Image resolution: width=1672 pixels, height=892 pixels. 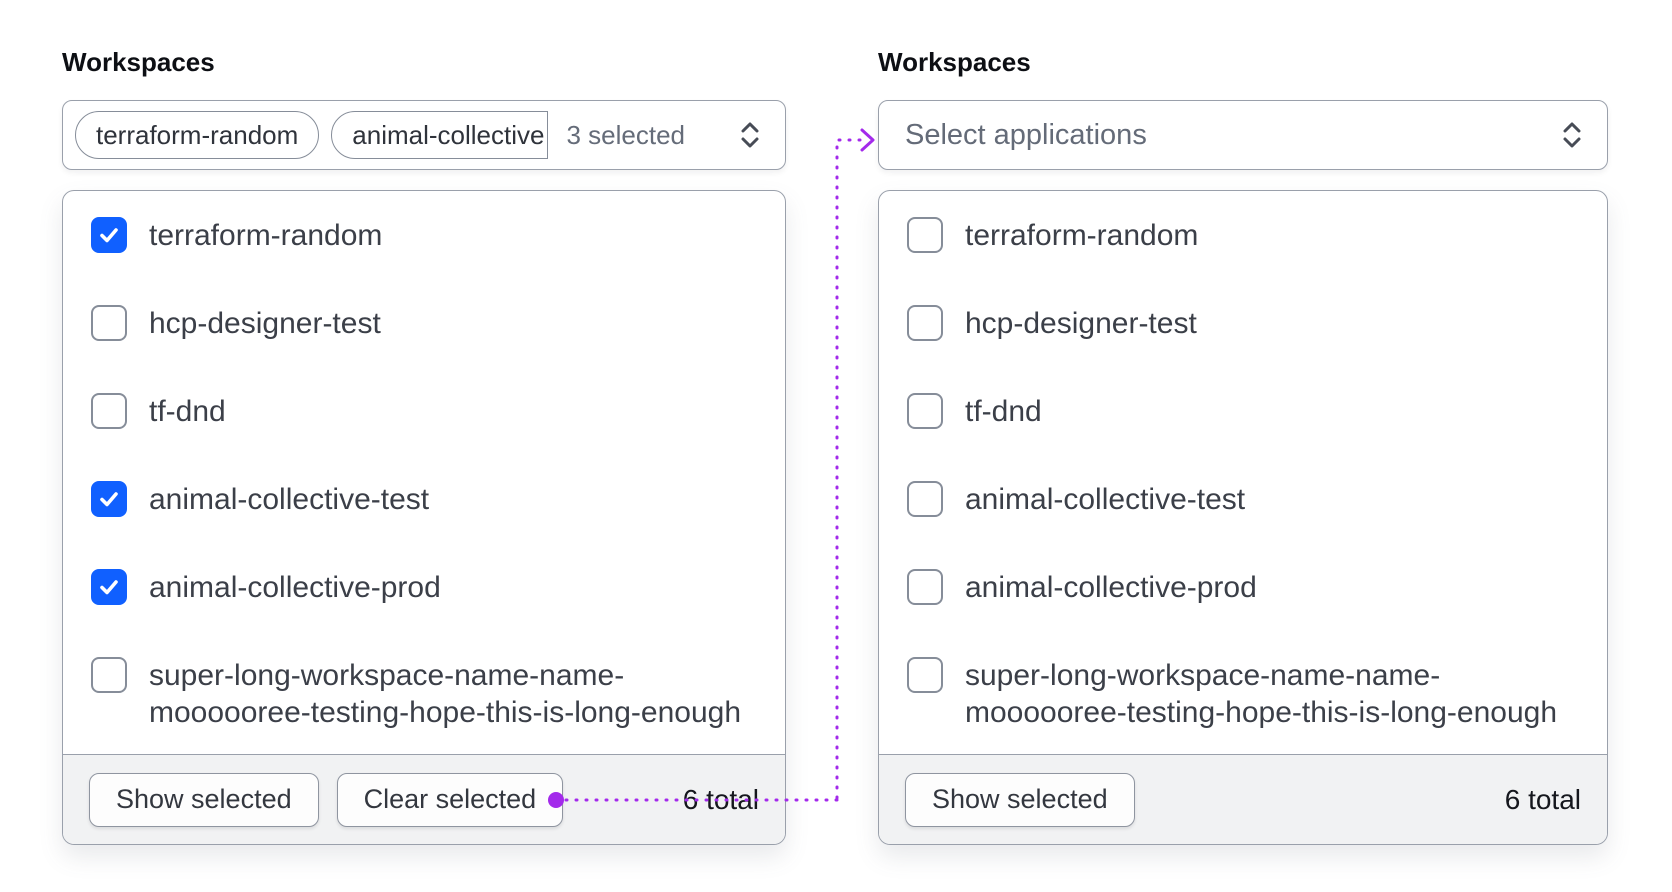 What do you see at coordinates (450, 799) in the screenshot?
I see `clear-selected-button: Clear selected` at bounding box center [450, 799].